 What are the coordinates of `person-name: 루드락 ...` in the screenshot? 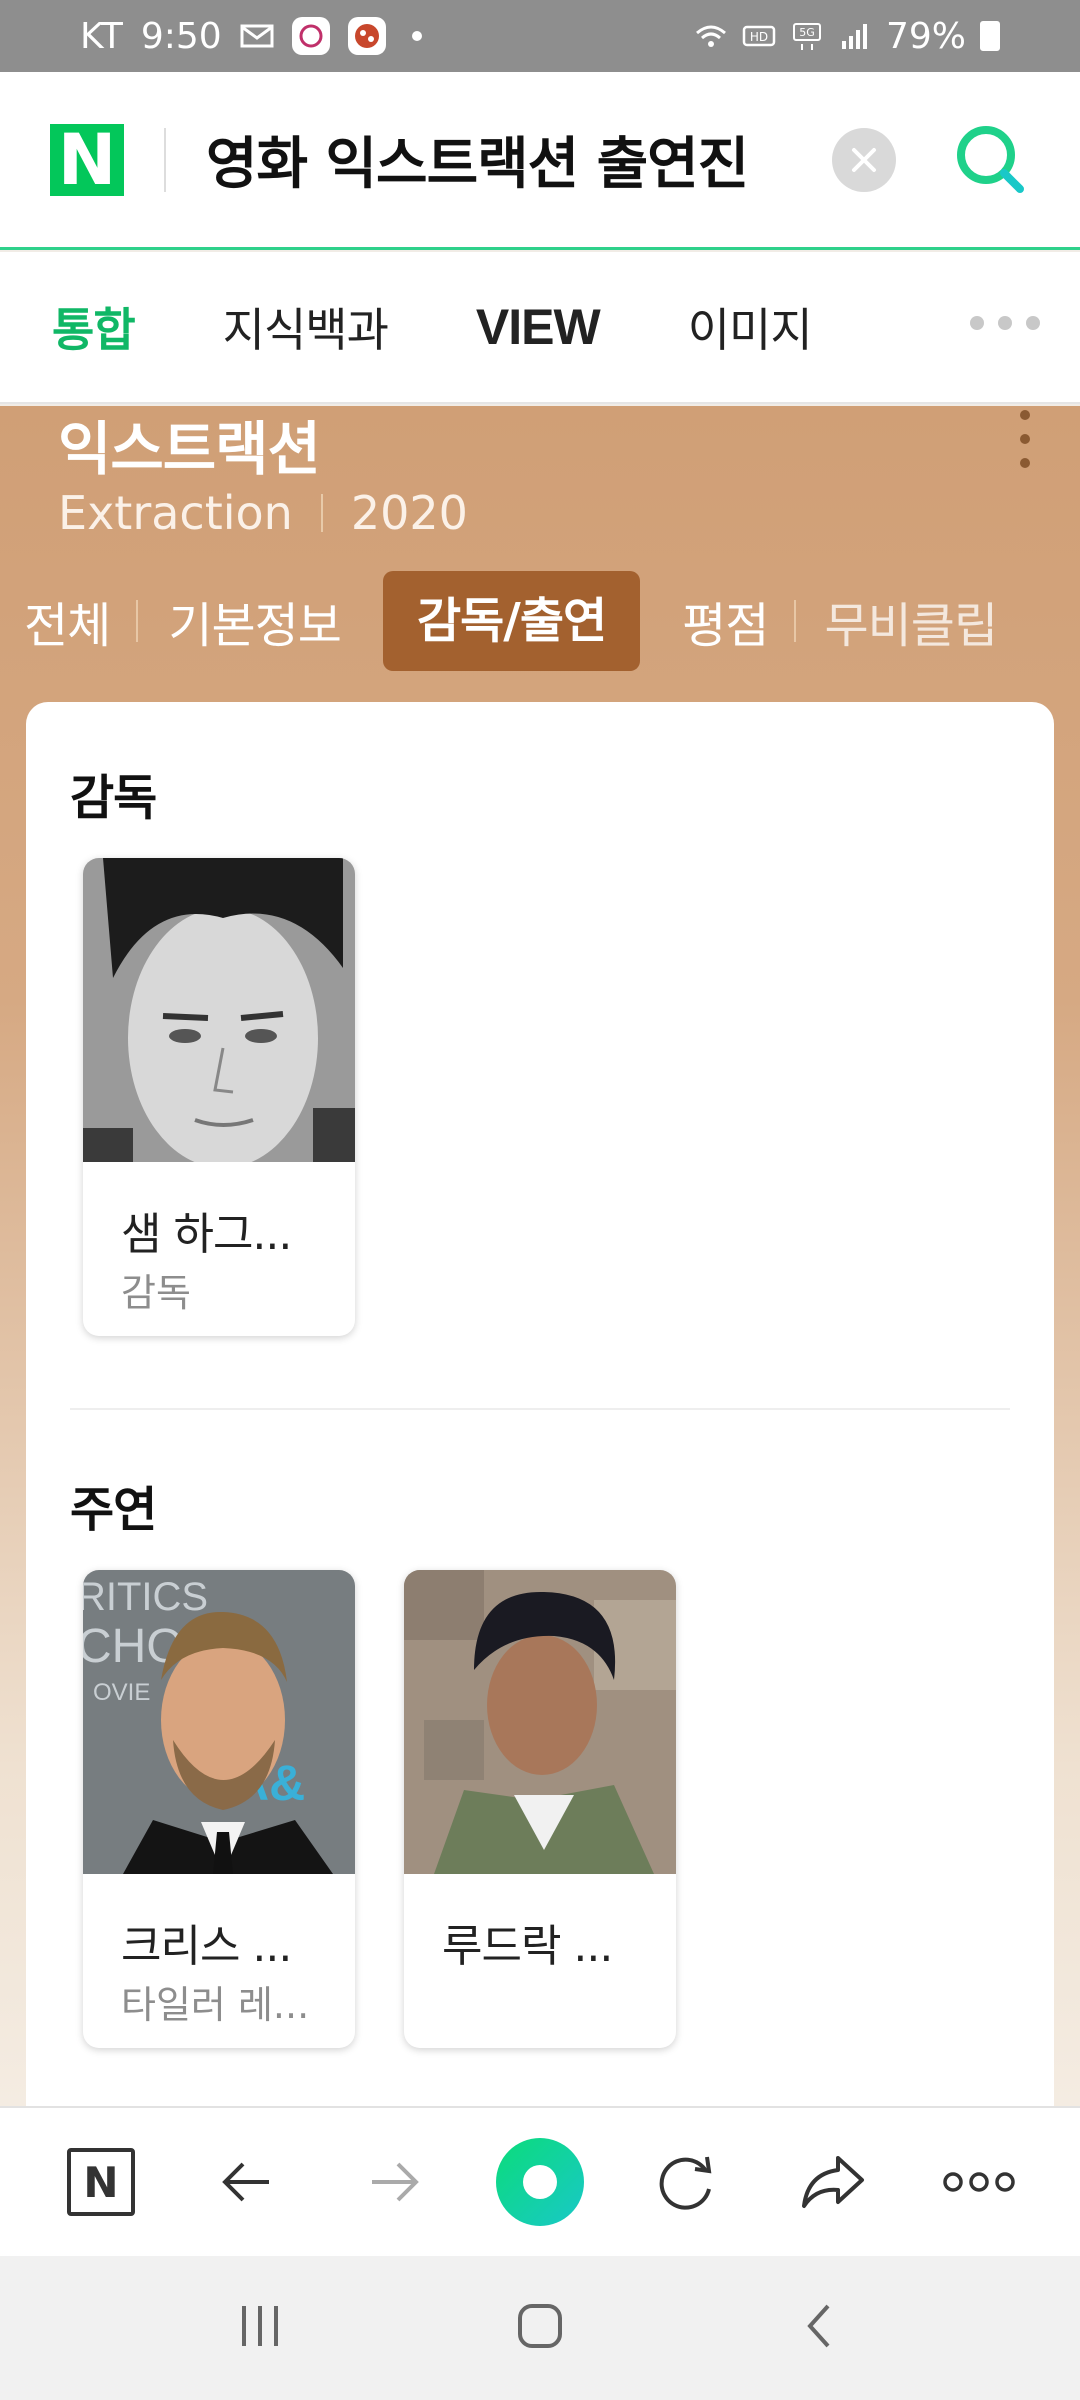 It's located at (527, 1946).